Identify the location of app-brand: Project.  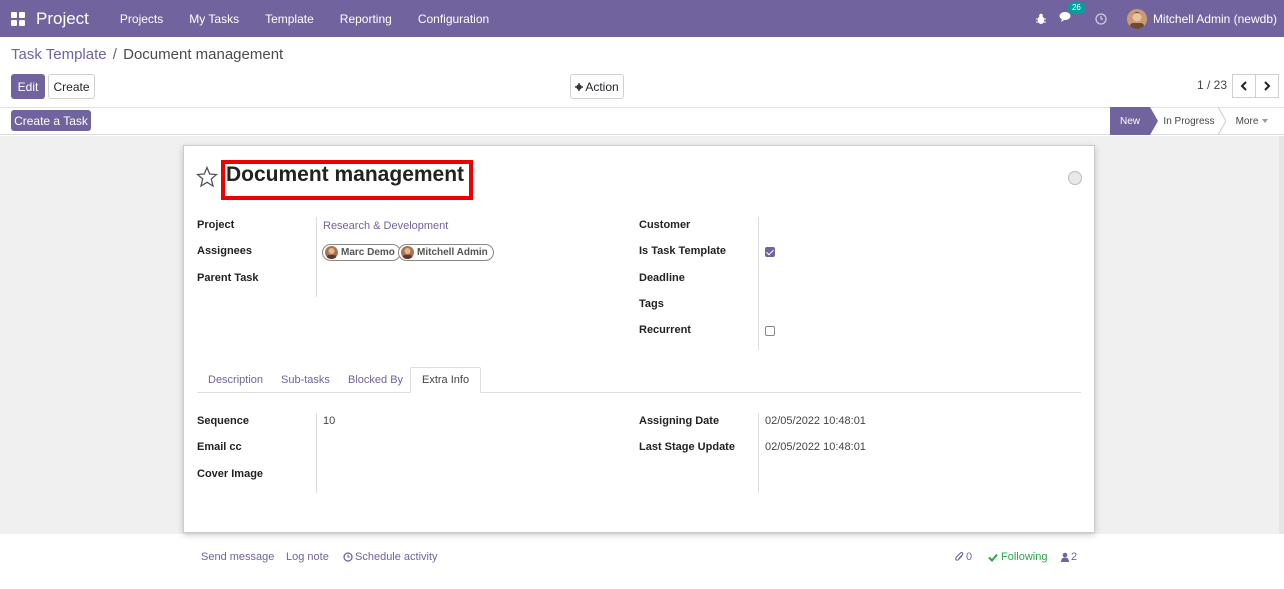
(62, 19).